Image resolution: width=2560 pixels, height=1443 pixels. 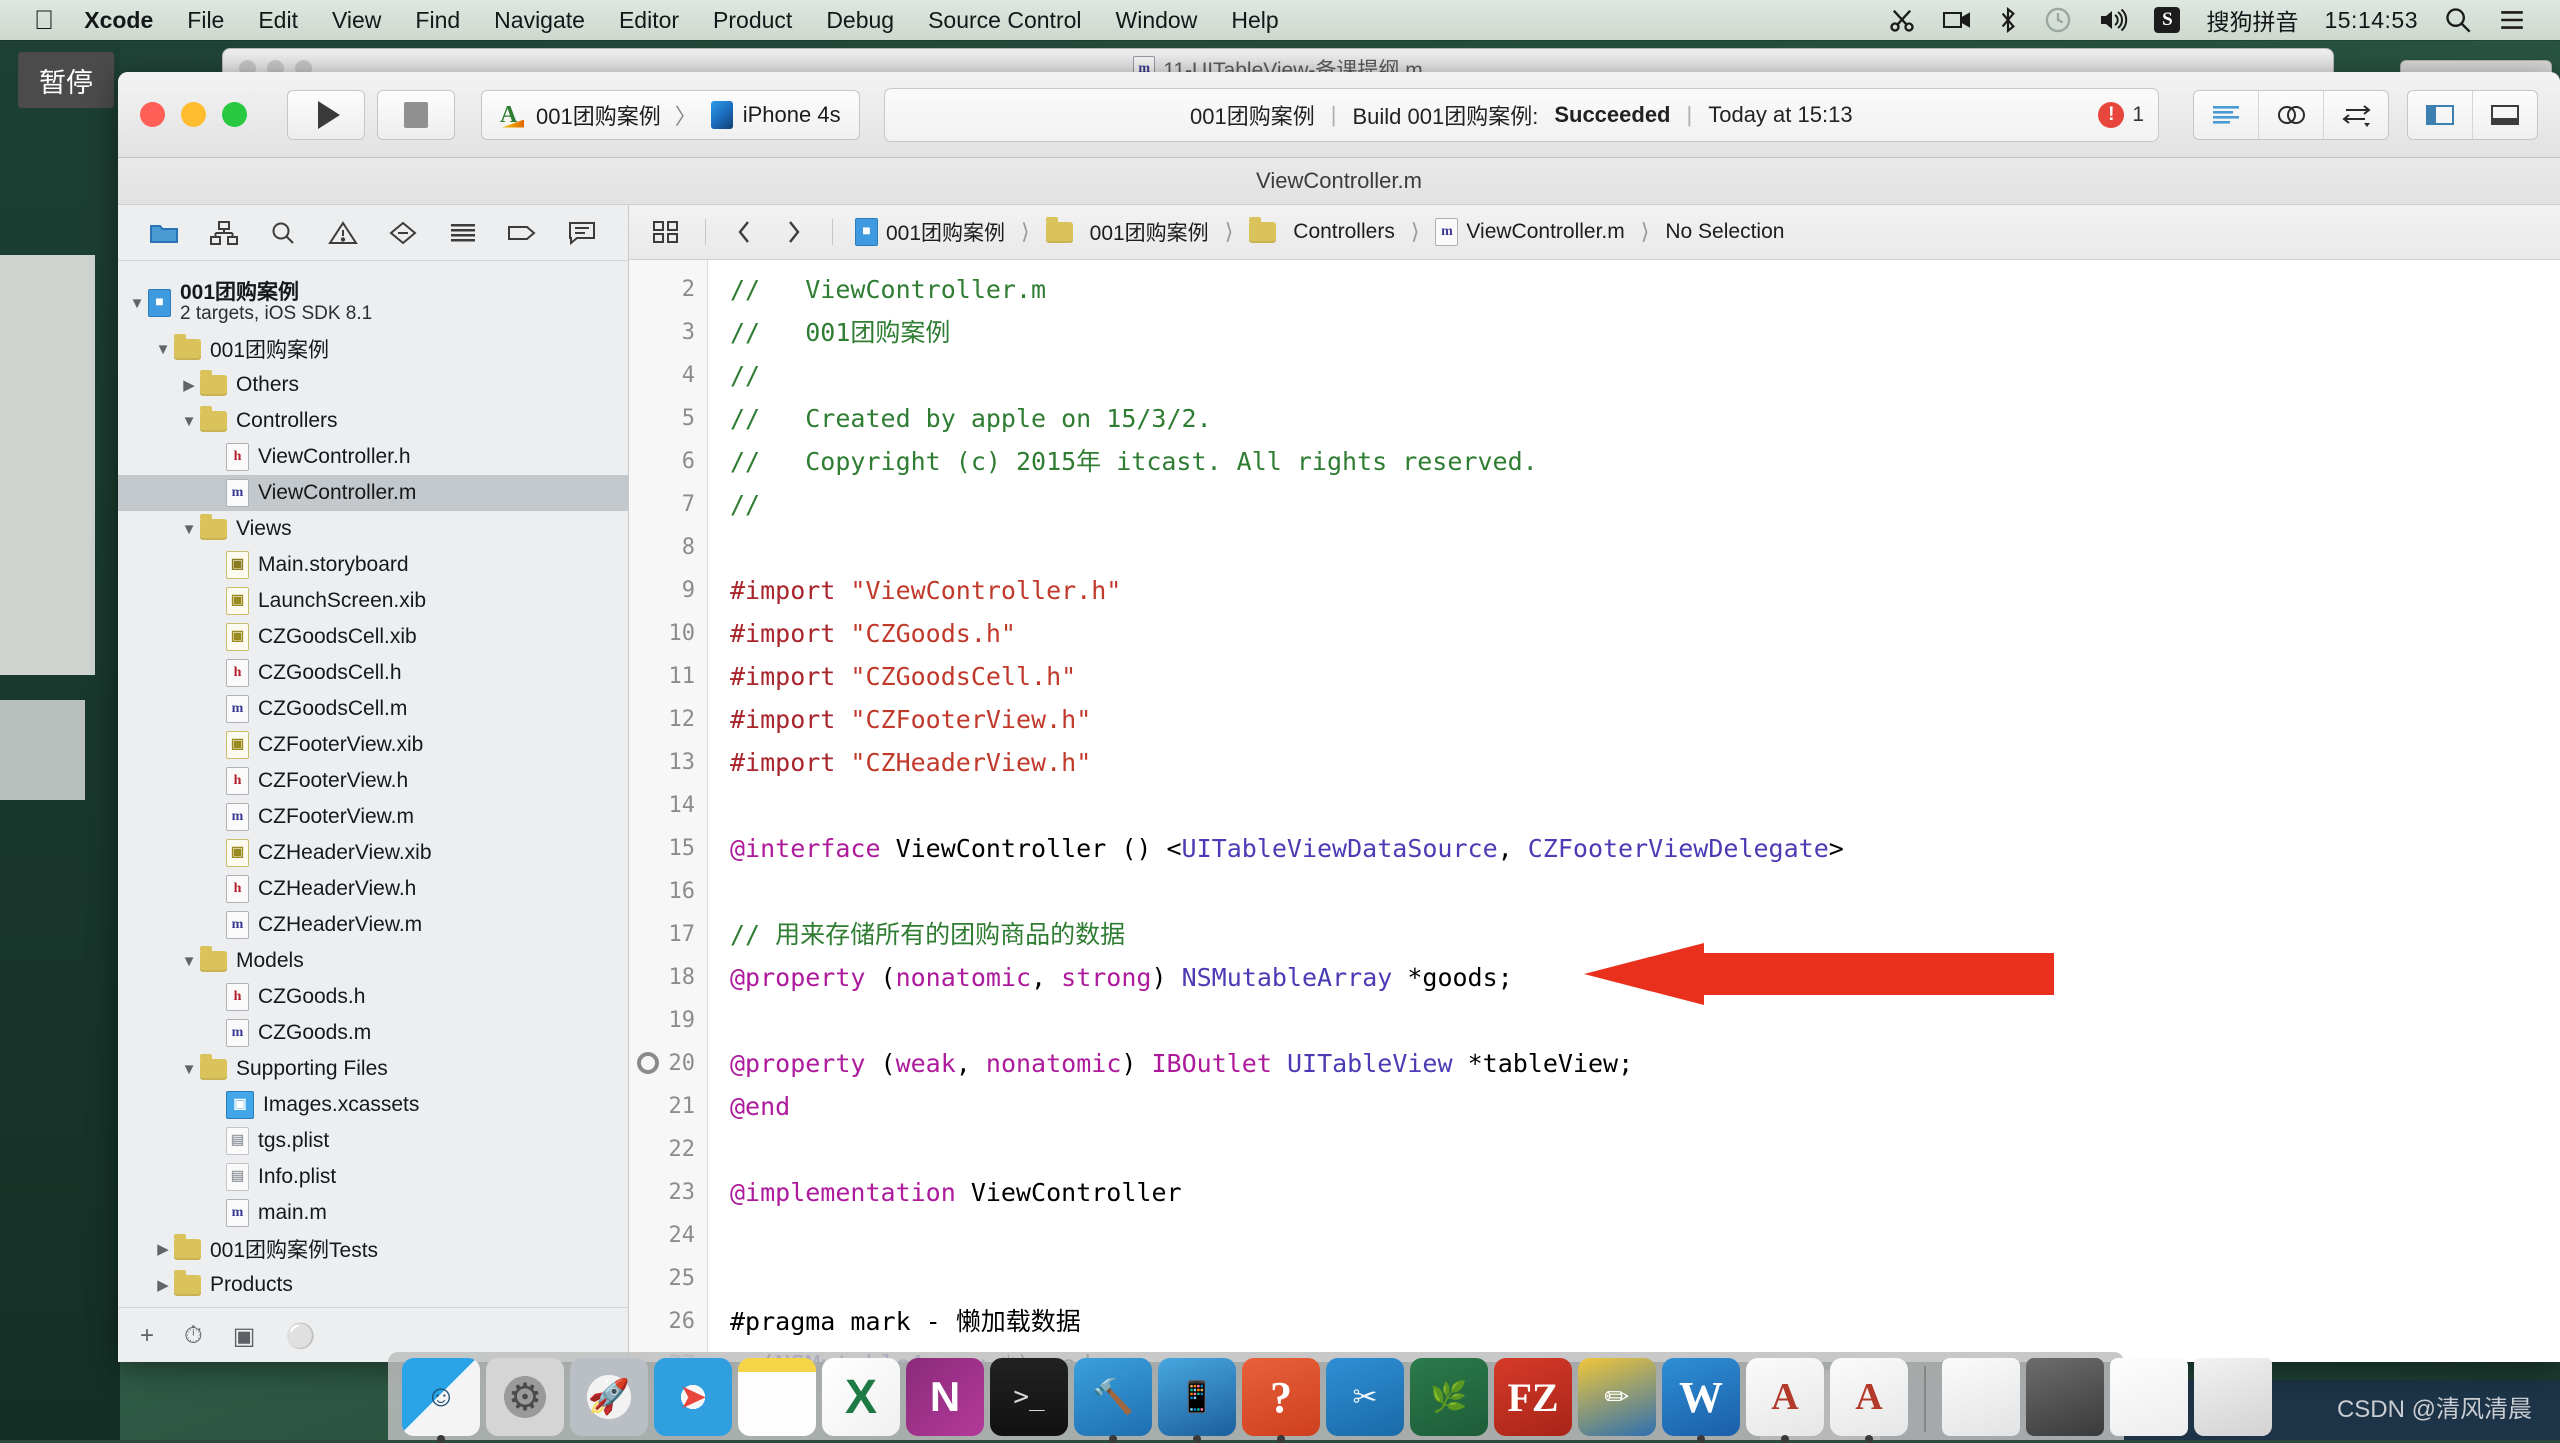 What do you see at coordinates (1449, 1397) in the screenshot?
I see `photoshop-icon: 🌿` at bounding box center [1449, 1397].